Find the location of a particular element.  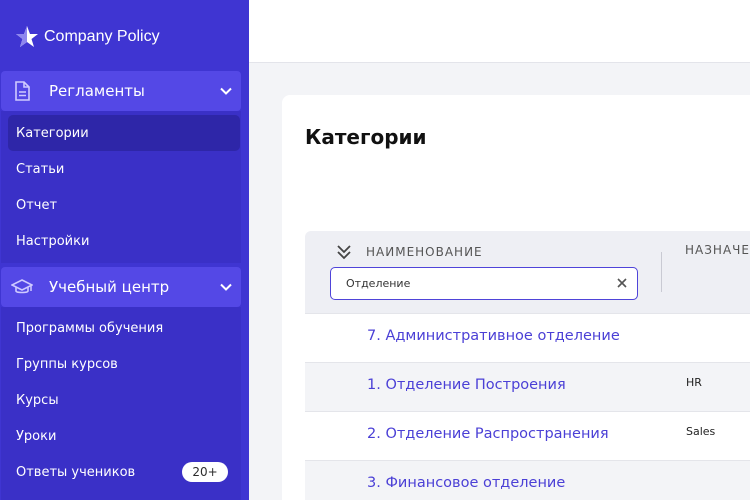

sidebar-item-student-answers: Ответы учеников 20+ is located at coordinates (124, 472).